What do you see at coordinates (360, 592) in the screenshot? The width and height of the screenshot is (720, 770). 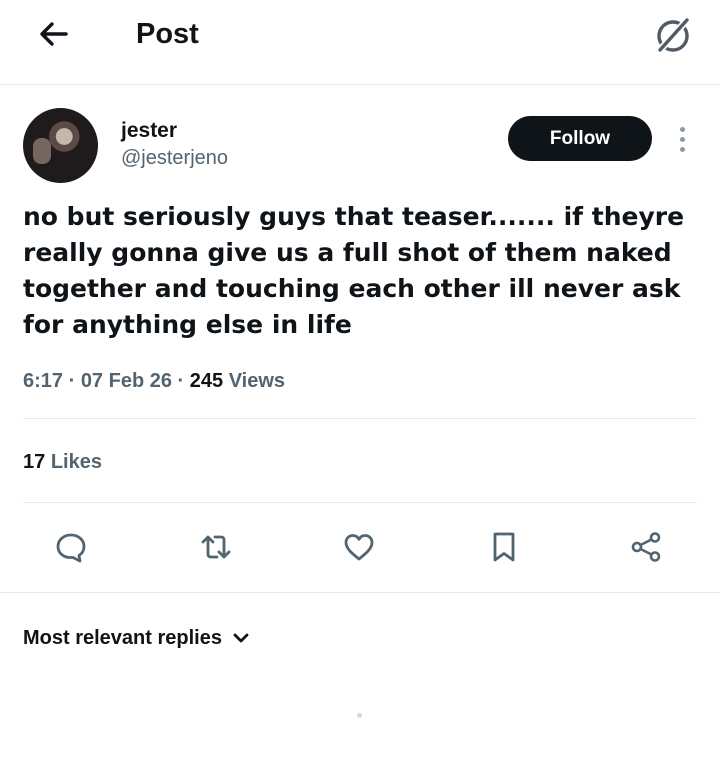 I see `actions-divider` at bounding box center [360, 592].